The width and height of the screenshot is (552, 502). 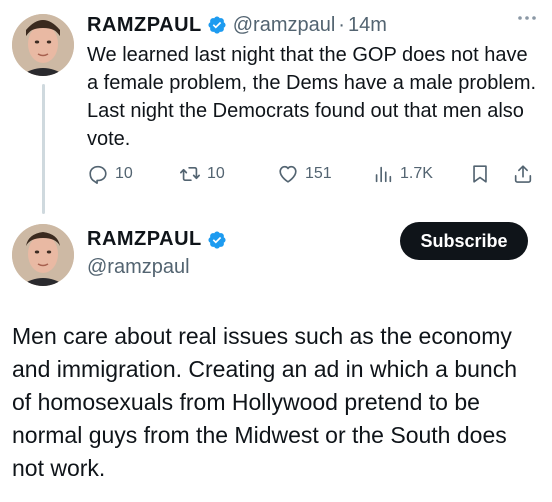 I want to click on more-icon, so click(x=527, y=22).